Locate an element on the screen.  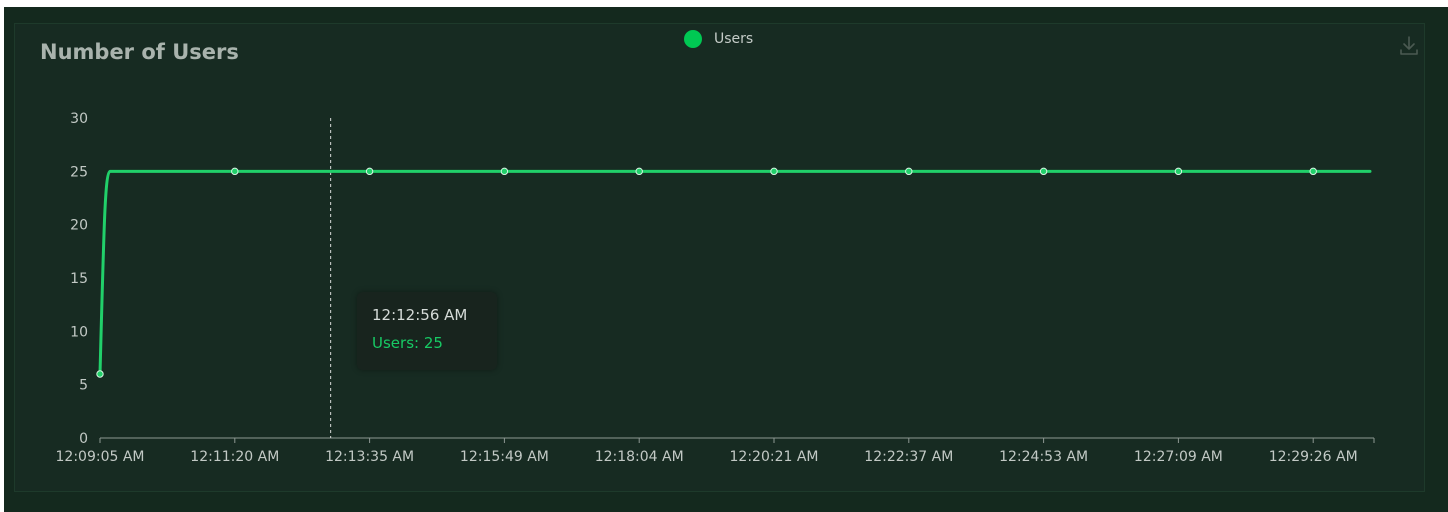
x-tick-label: 12:18:04 AM is located at coordinates (639, 457).